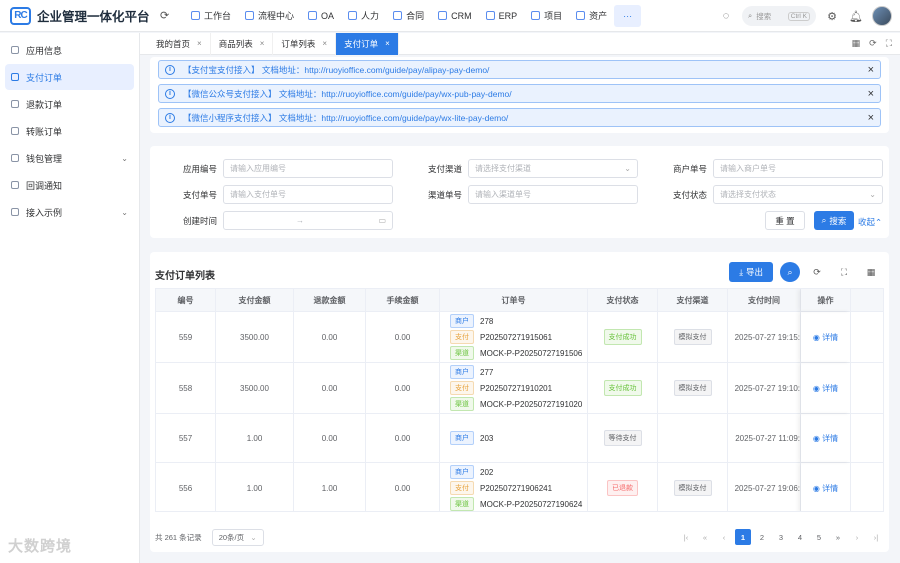 Image resolution: width=900 pixels, height=563 pixels. What do you see at coordinates (834, 220) in the screenshot?
I see `search-button: ⌕ 搜索` at bounding box center [834, 220].